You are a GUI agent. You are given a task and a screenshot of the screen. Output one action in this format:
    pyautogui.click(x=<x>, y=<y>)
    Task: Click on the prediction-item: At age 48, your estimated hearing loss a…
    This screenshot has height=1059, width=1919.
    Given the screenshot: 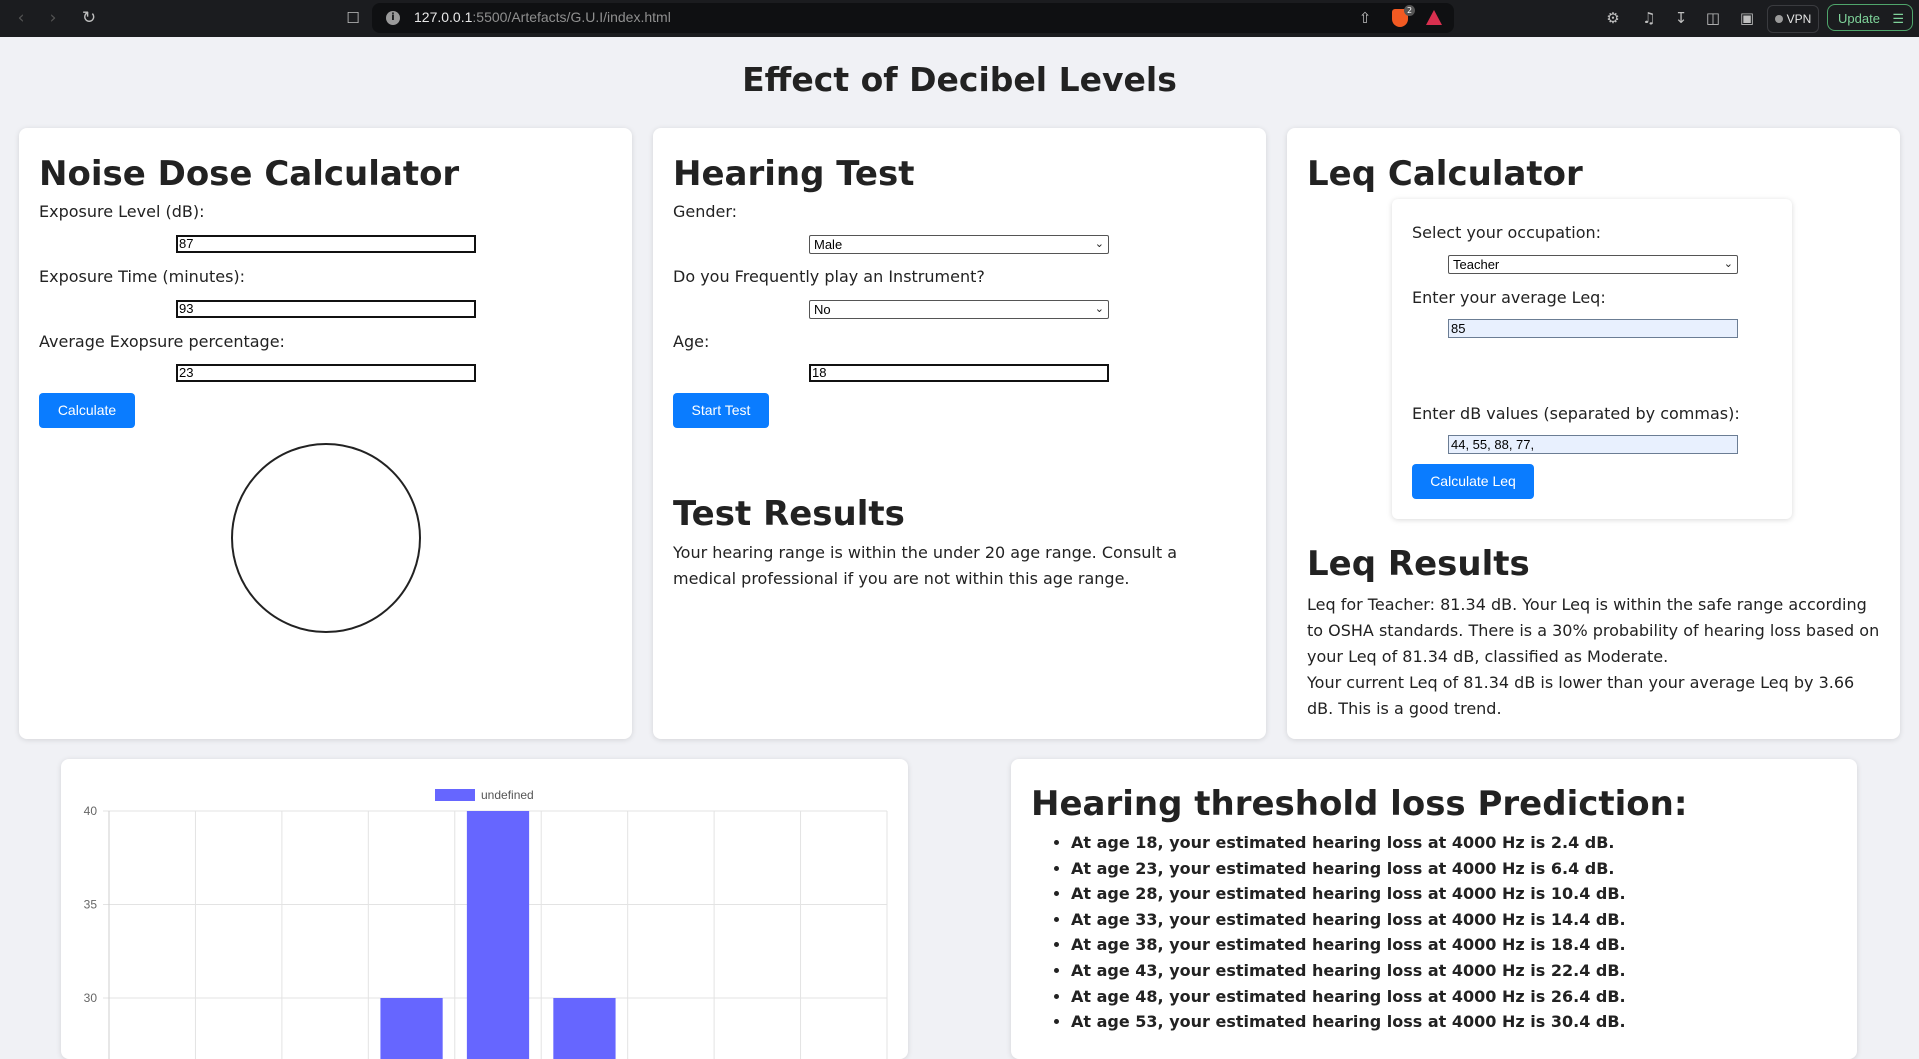 What is the action you would take?
    pyautogui.click(x=1461, y=997)
    